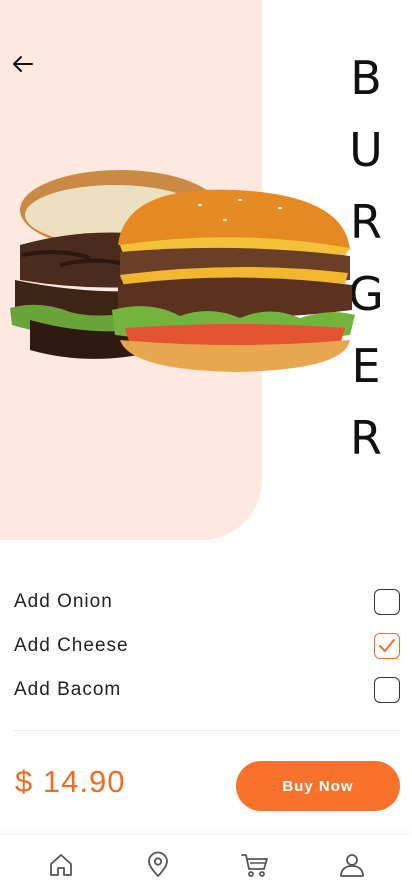  I want to click on option-label: Add Cheese, so click(71, 645).